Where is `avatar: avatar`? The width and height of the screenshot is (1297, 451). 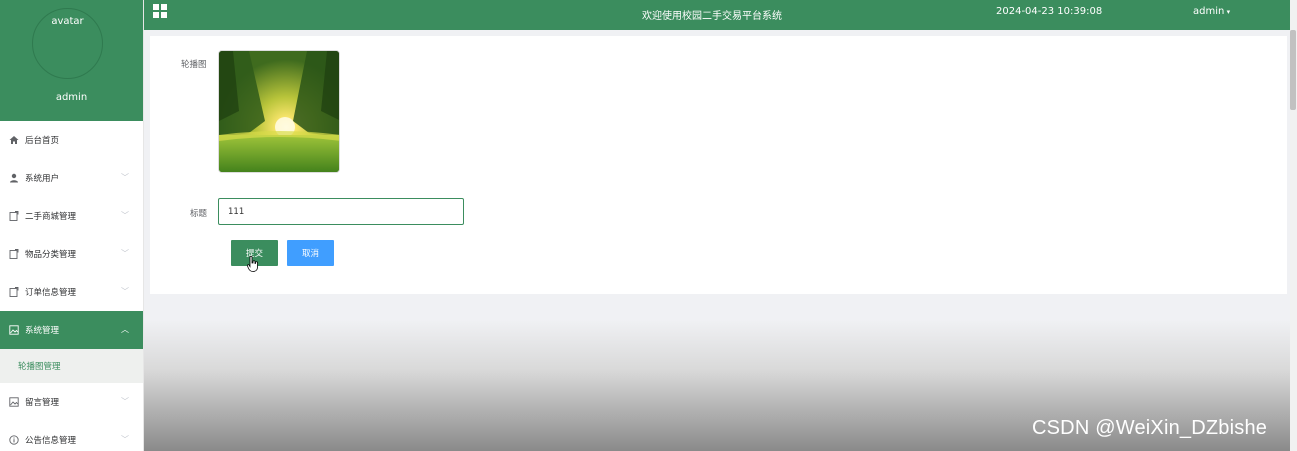 avatar: avatar is located at coordinates (67, 43).